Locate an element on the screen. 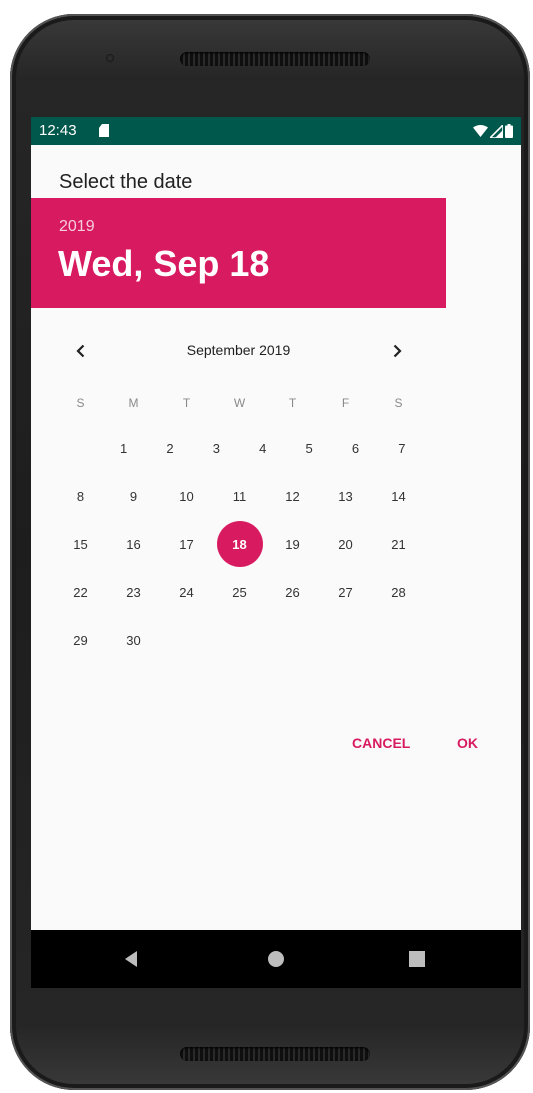 This screenshot has height=1093, width=533. day-number: 29 is located at coordinates (80, 640).